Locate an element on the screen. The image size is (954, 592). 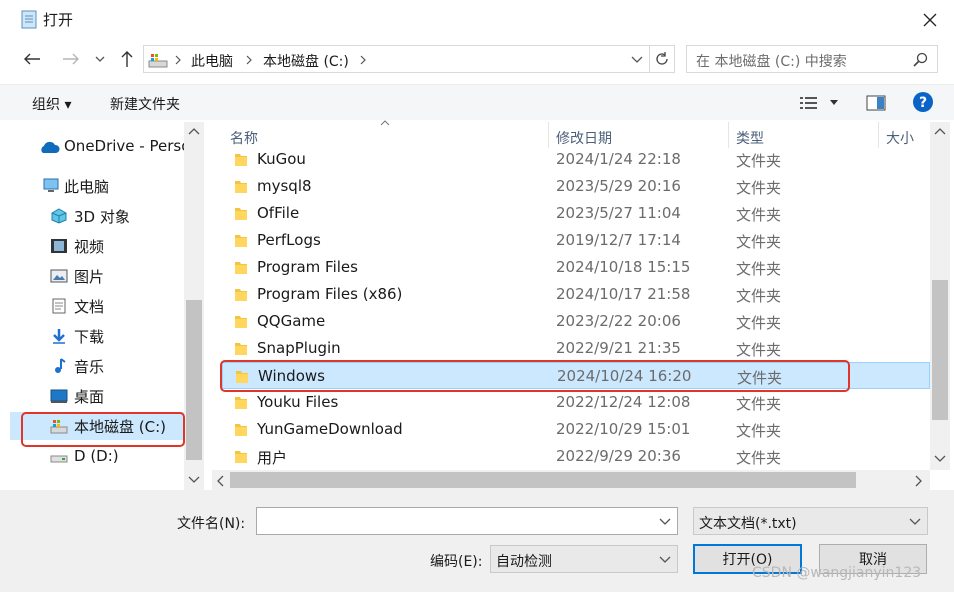
document-icon is located at coordinates (59, 306).